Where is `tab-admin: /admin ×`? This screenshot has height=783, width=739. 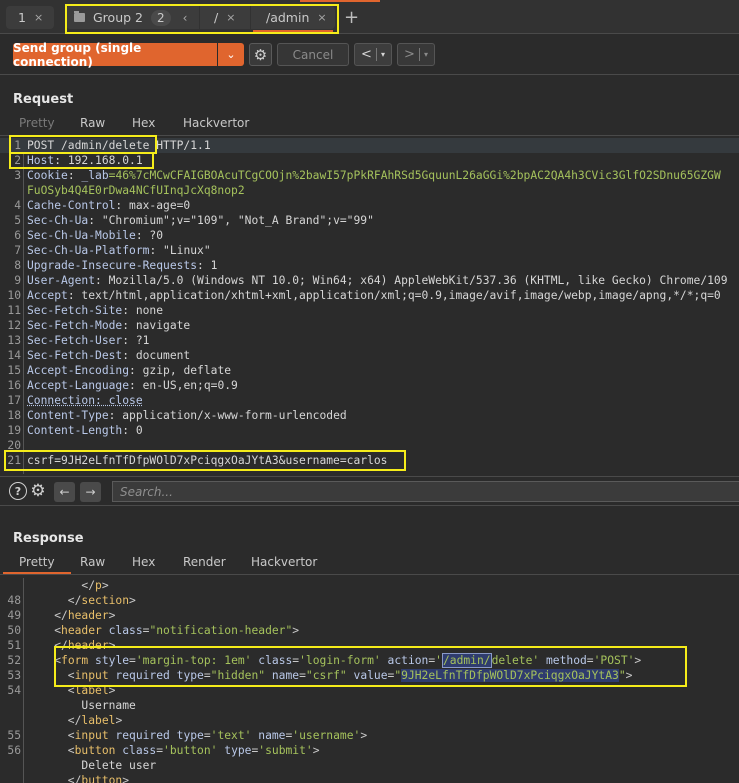 tab-admin: /admin × is located at coordinates (293, 19).